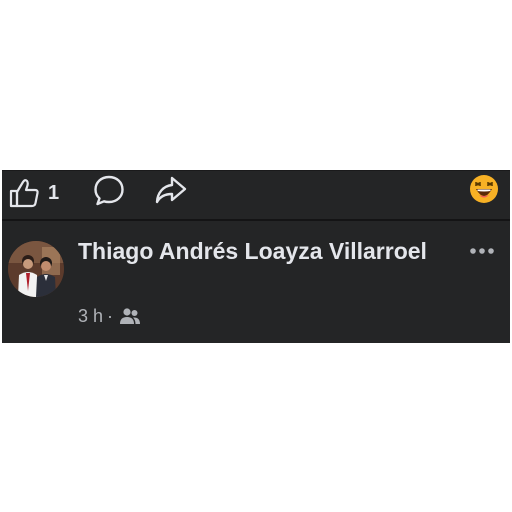 The image size is (512, 512). I want to click on reaction-button, so click(484, 189).